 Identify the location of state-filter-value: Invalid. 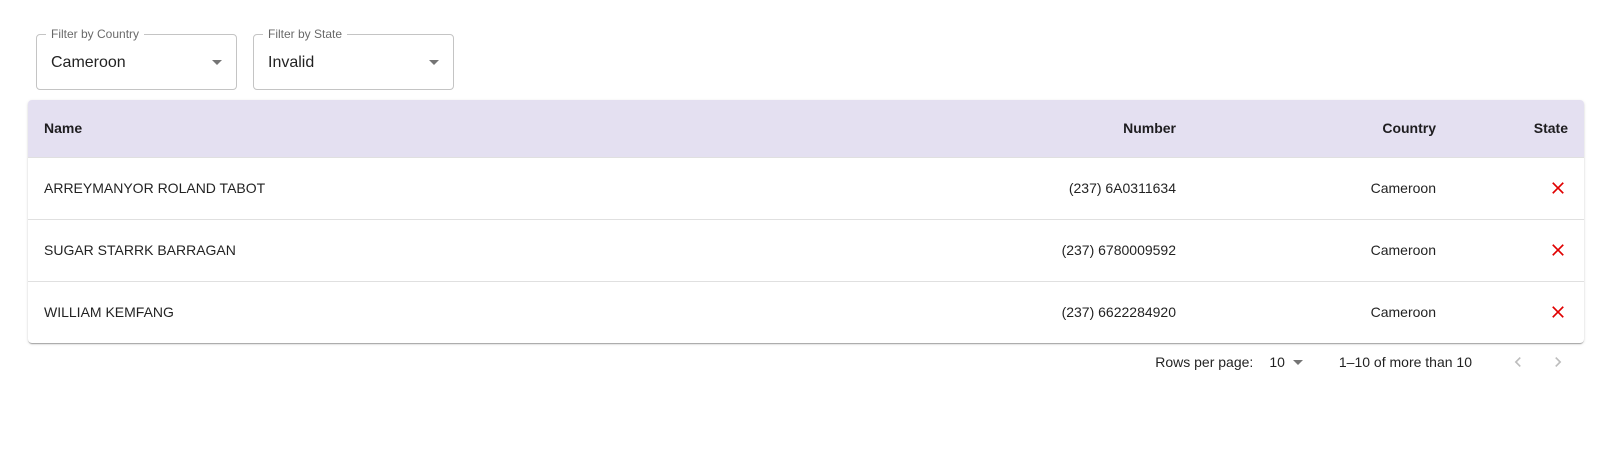
(291, 62).